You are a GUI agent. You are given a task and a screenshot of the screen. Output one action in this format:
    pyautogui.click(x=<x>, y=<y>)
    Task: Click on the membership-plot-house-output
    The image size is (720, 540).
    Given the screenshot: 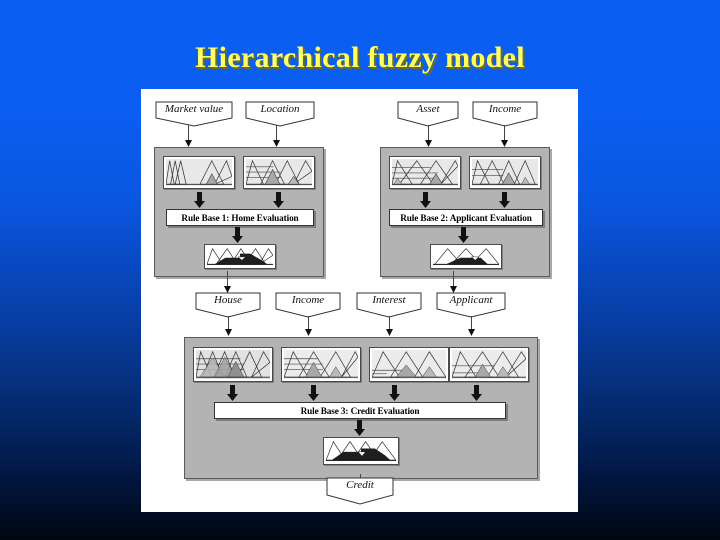 What is the action you would take?
    pyautogui.click(x=240, y=256)
    